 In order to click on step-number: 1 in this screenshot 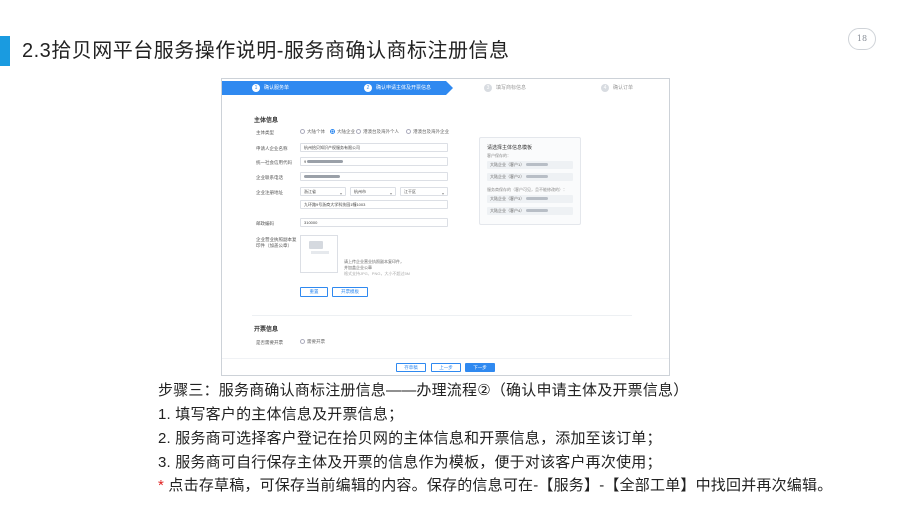, I will do `click(256, 88)`.